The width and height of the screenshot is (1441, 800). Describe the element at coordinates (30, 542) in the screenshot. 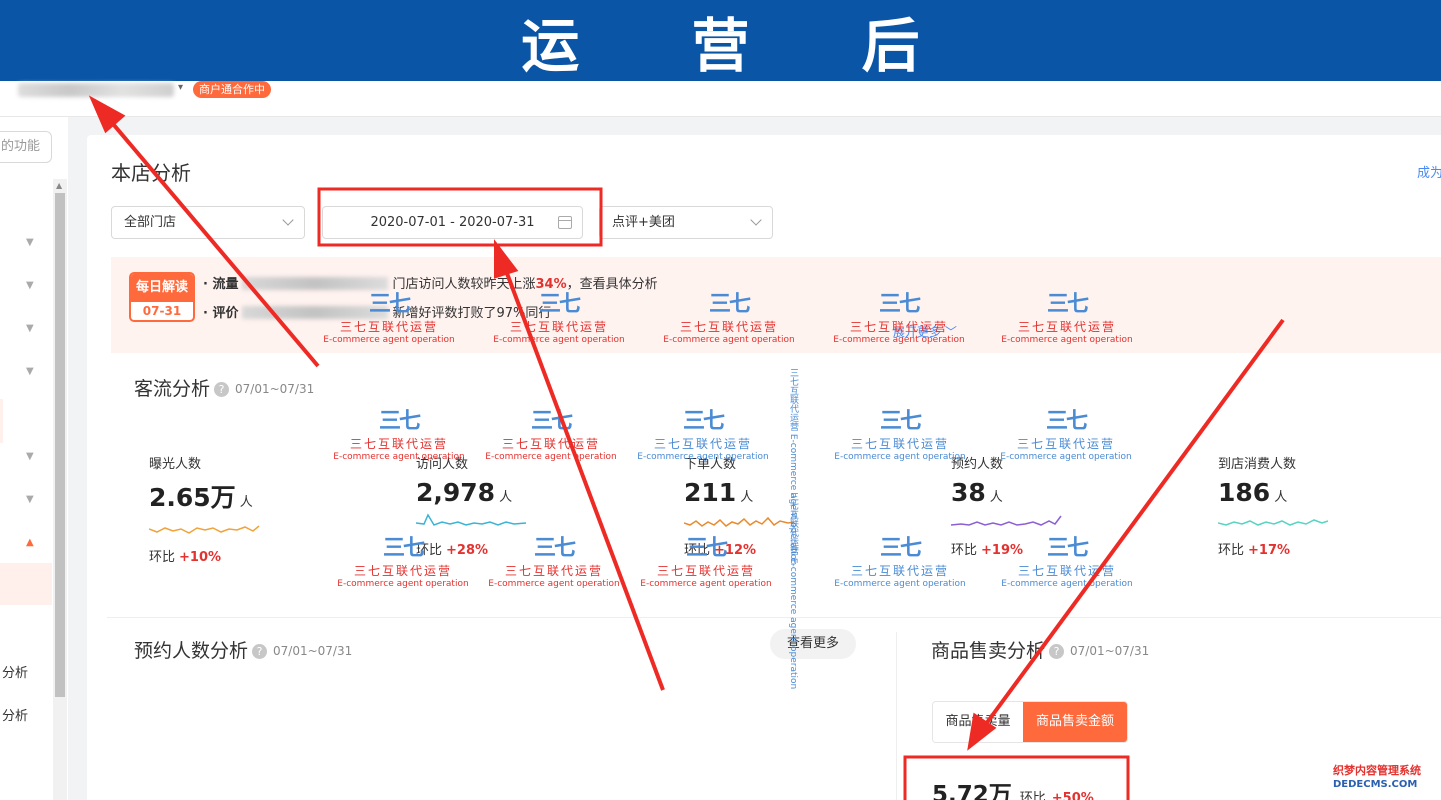

I see `chevron-up-icon: ▲` at that location.